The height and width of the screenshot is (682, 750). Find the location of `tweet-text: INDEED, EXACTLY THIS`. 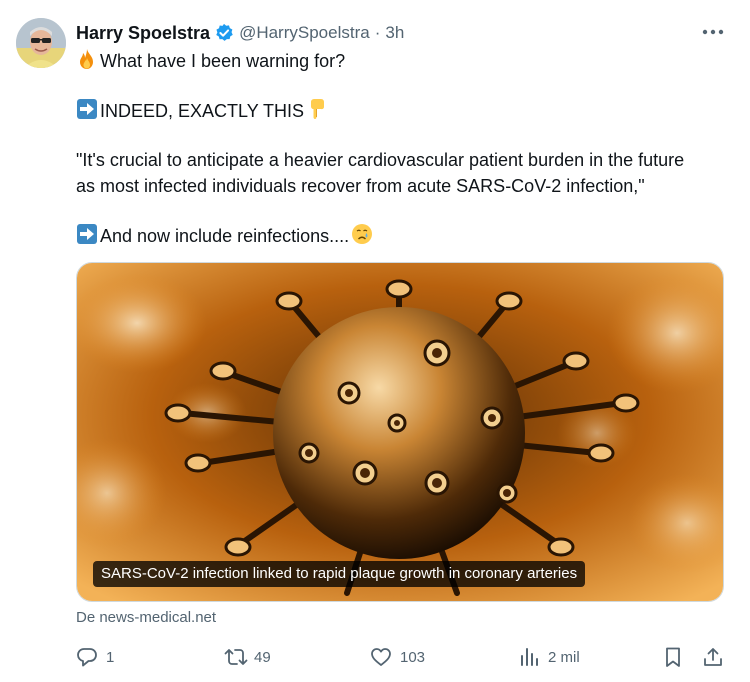

tweet-text: INDEED, EXACTLY THIS is located at coordinates (202, 111).